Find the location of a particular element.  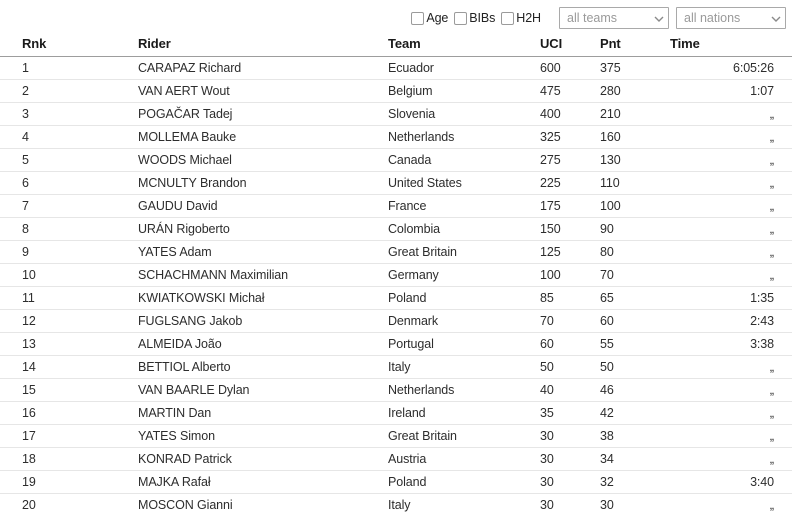

table-row: 12 FUGLSANG Jakob Denmark 70 60 2:43 is located at coordinates (396, 321).